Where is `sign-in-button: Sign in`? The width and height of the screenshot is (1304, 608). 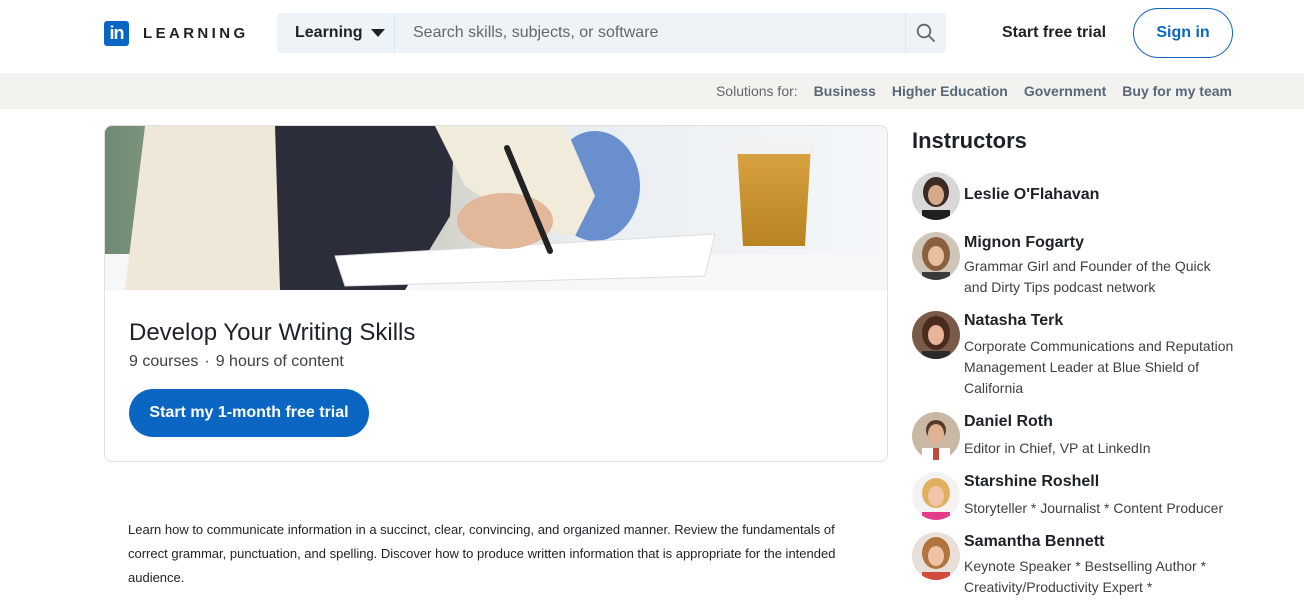
sign-in-button: Sign in is located at coordinates (1183, 33).